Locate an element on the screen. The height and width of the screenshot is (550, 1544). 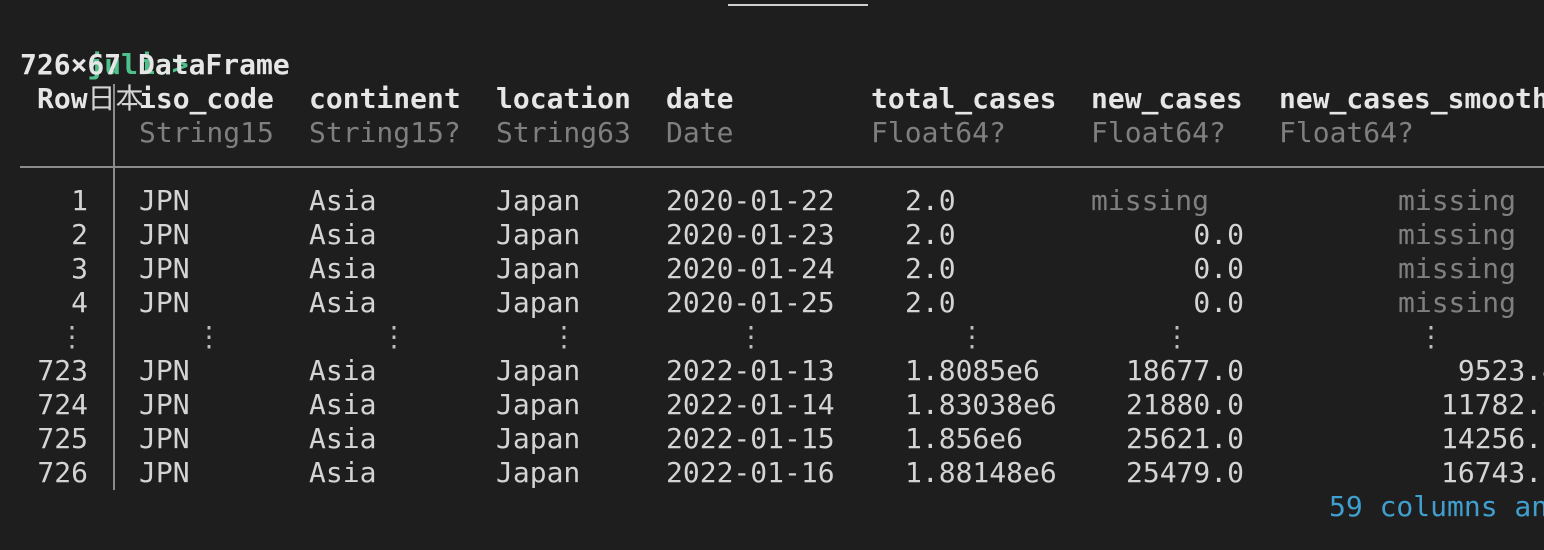
cell-date: 2022-01-16 is located at coordinates (750, 472).